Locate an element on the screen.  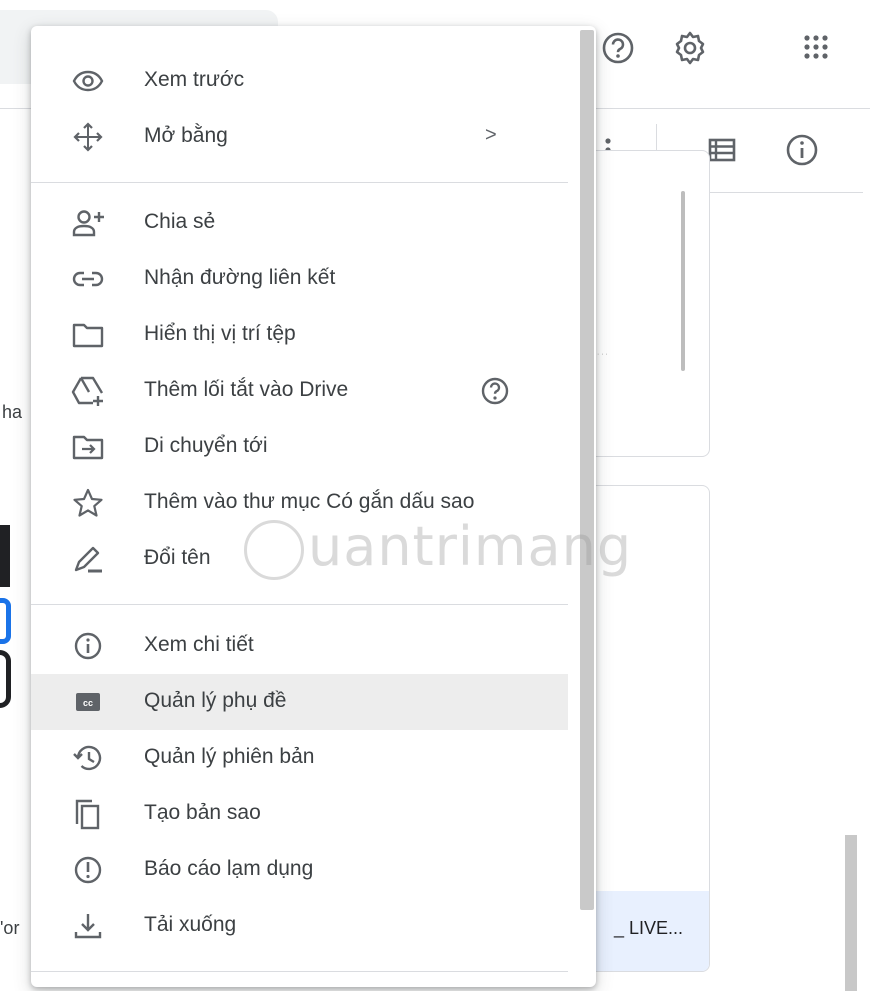
menu-item-report-abuse: Báo cáo lạm dụng is located at coordinates (299, 870).